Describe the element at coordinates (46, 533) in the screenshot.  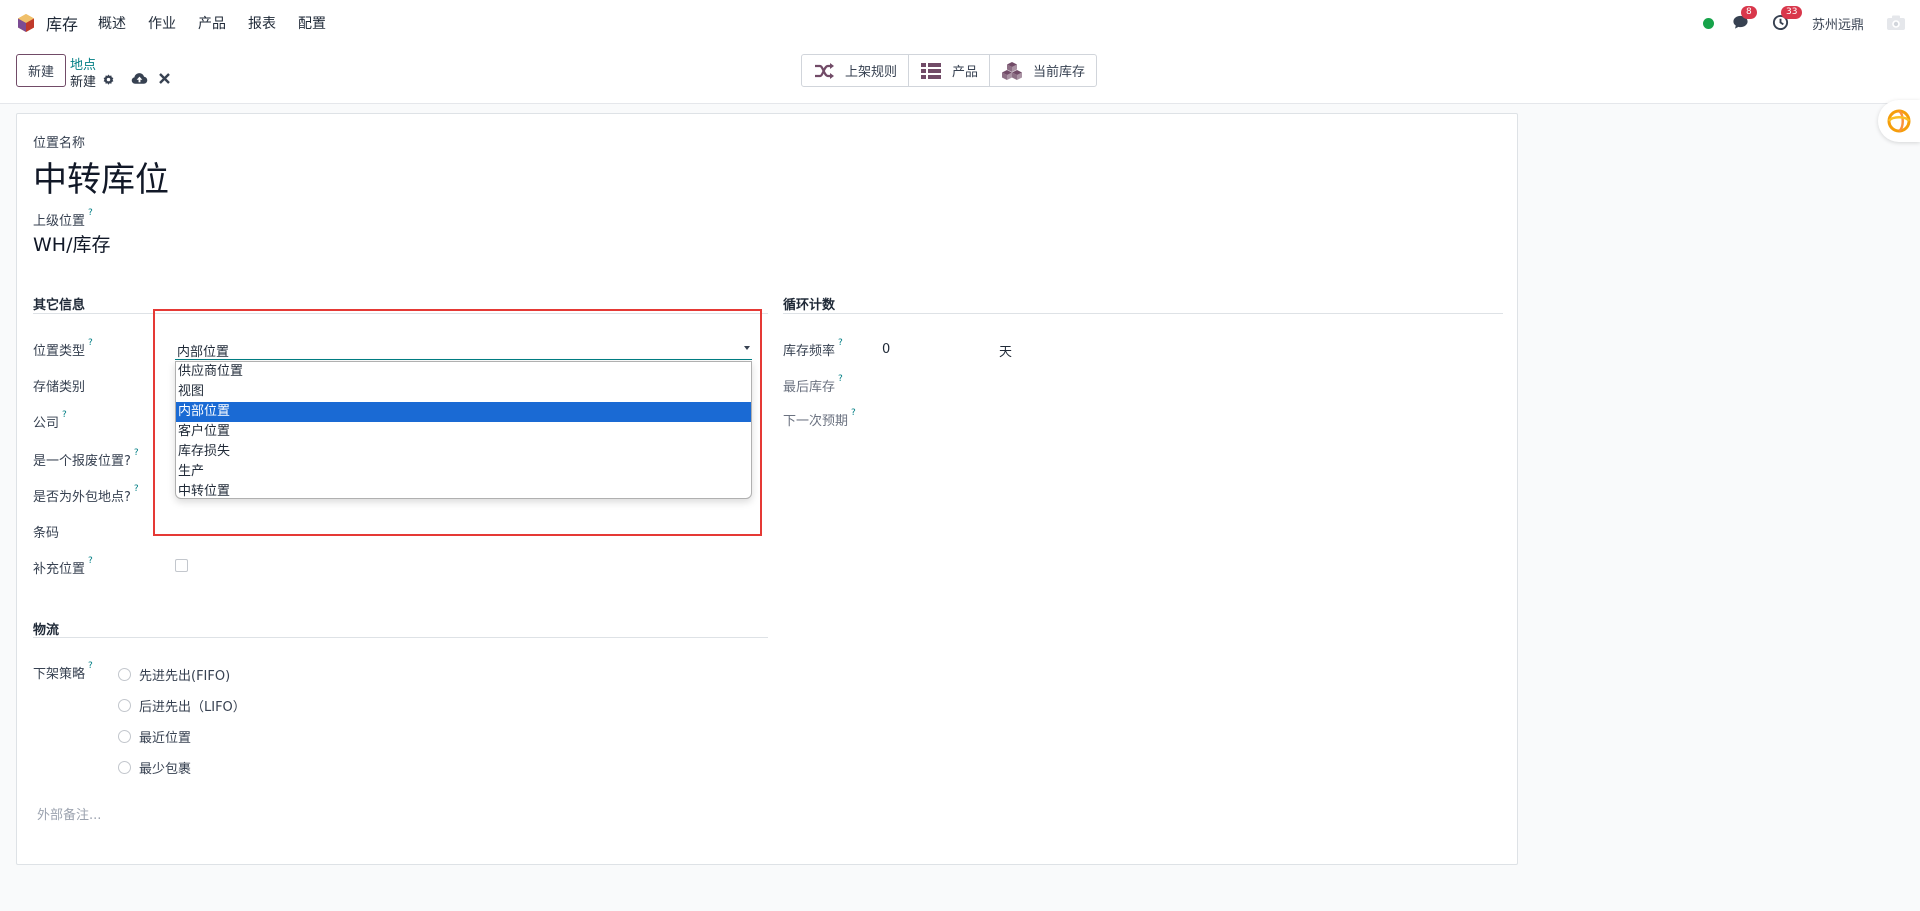
I see `barcode-label: 条码` at that location.